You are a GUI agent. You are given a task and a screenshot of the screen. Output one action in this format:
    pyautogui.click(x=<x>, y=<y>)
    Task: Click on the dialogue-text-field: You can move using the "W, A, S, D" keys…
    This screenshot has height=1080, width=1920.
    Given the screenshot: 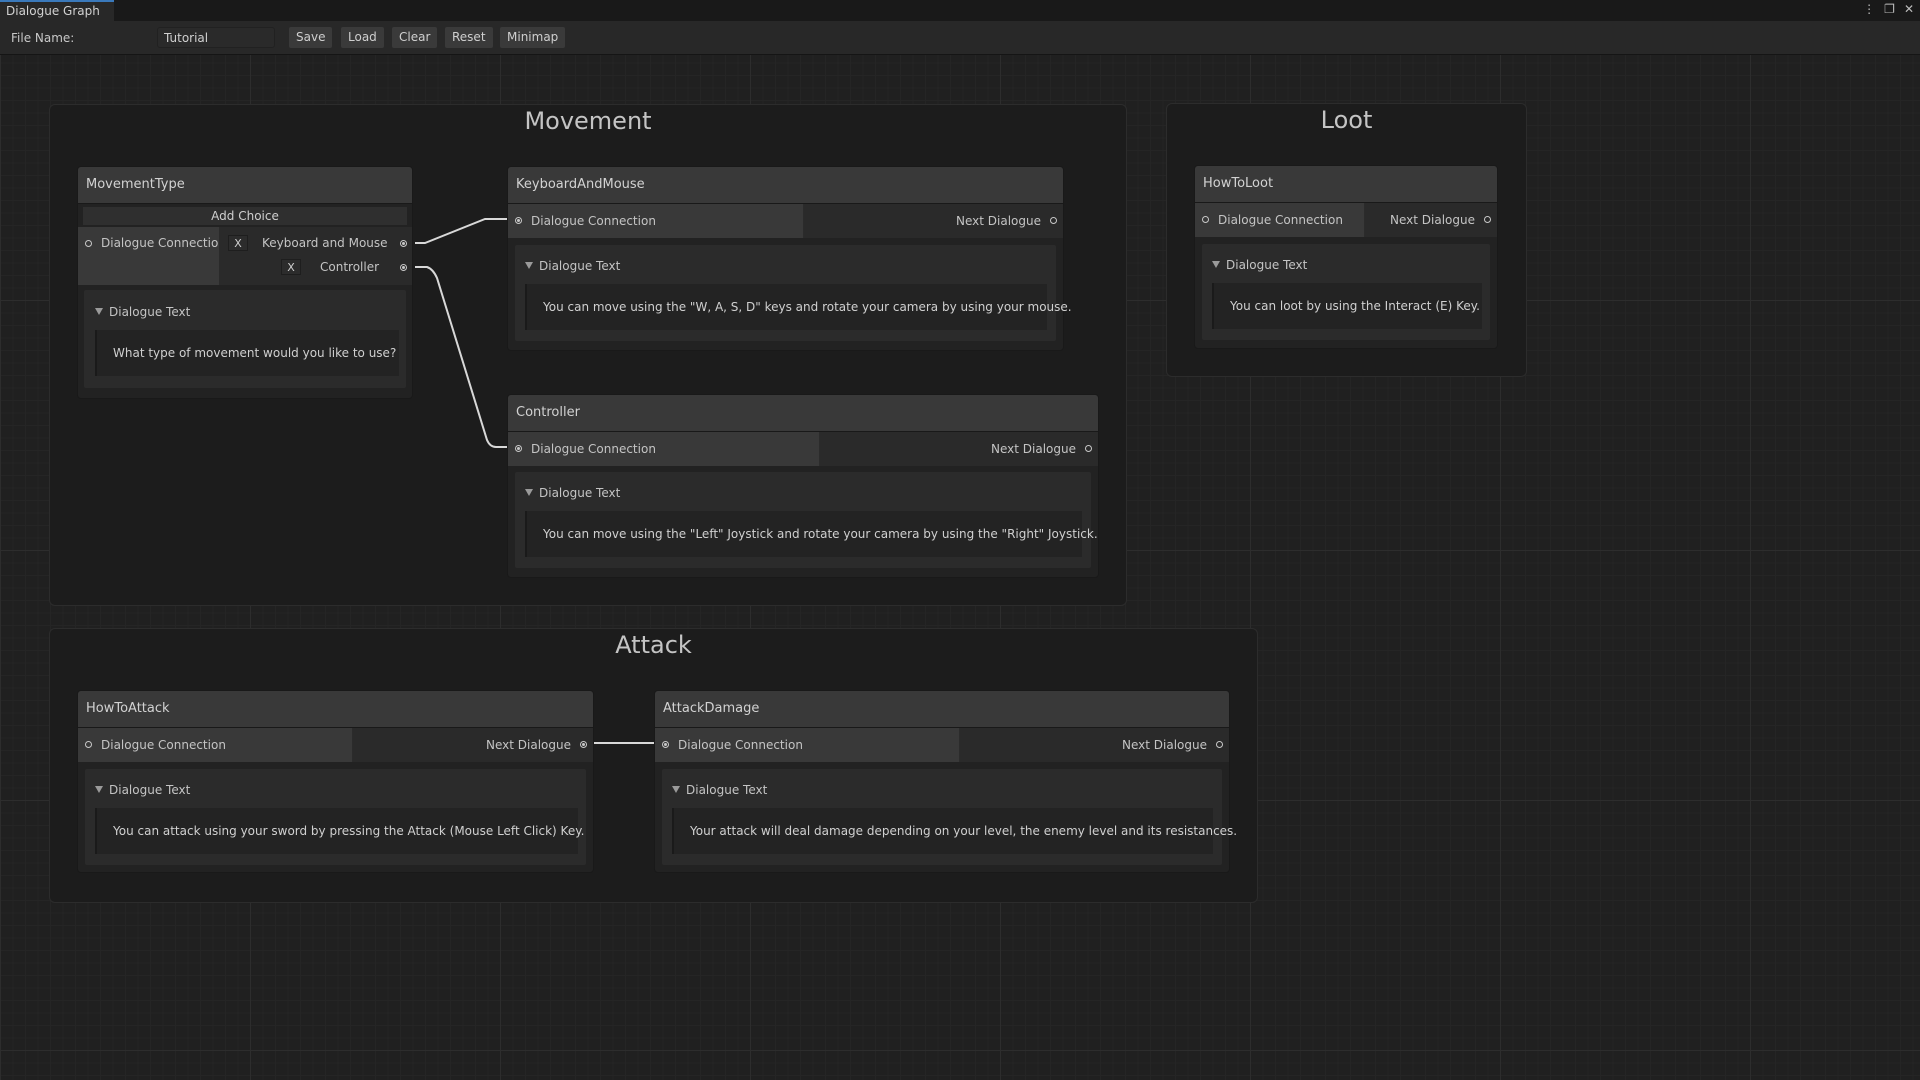 What is the action you would take?
    pyautogui.click(x=798, y=307)
    